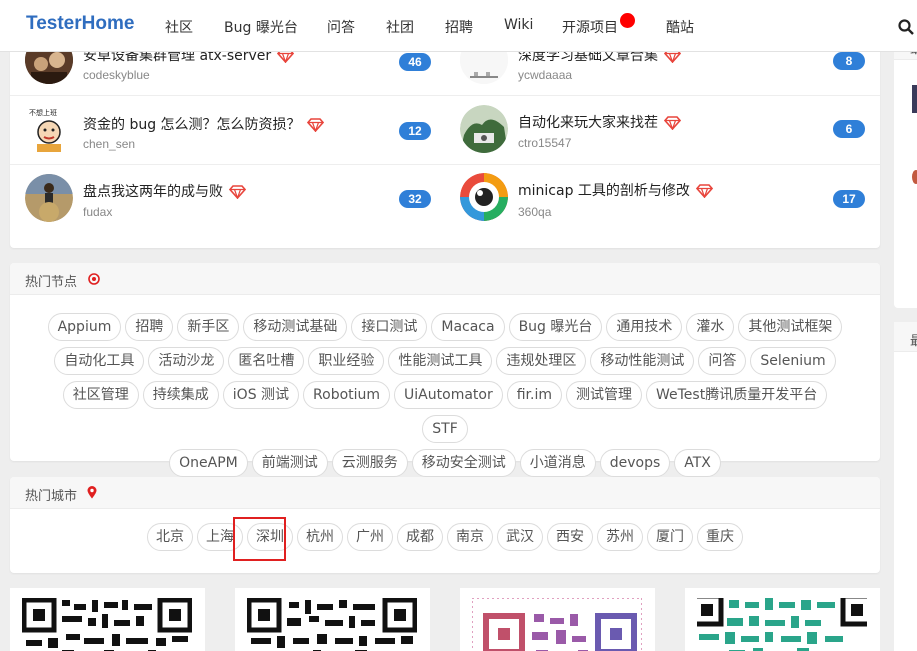  Describe the element at coordinates (261, 394) in the screenshot. I see `node-tag: iOS 测试` at that location.